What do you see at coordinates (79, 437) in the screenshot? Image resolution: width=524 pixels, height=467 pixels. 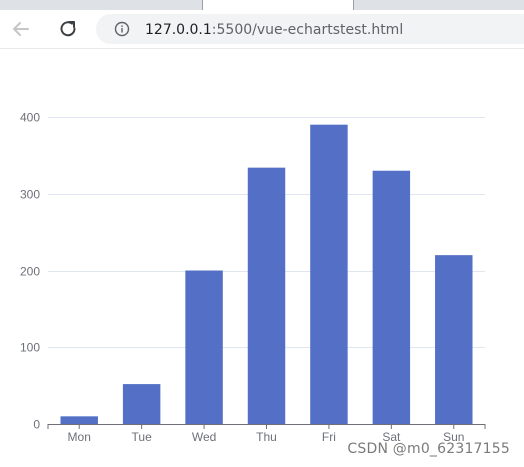 I see `x-tick-label: Mon` at bounding box center [79, 437].